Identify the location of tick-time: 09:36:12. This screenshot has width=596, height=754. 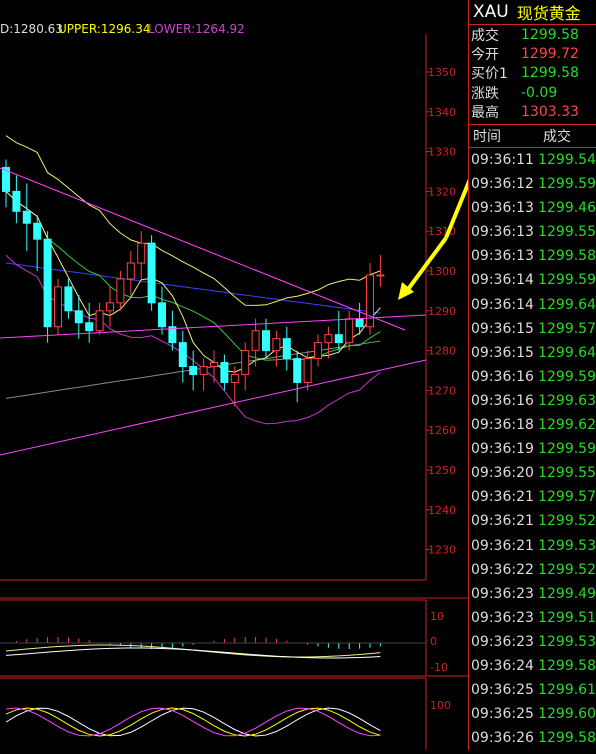
(502, 184).